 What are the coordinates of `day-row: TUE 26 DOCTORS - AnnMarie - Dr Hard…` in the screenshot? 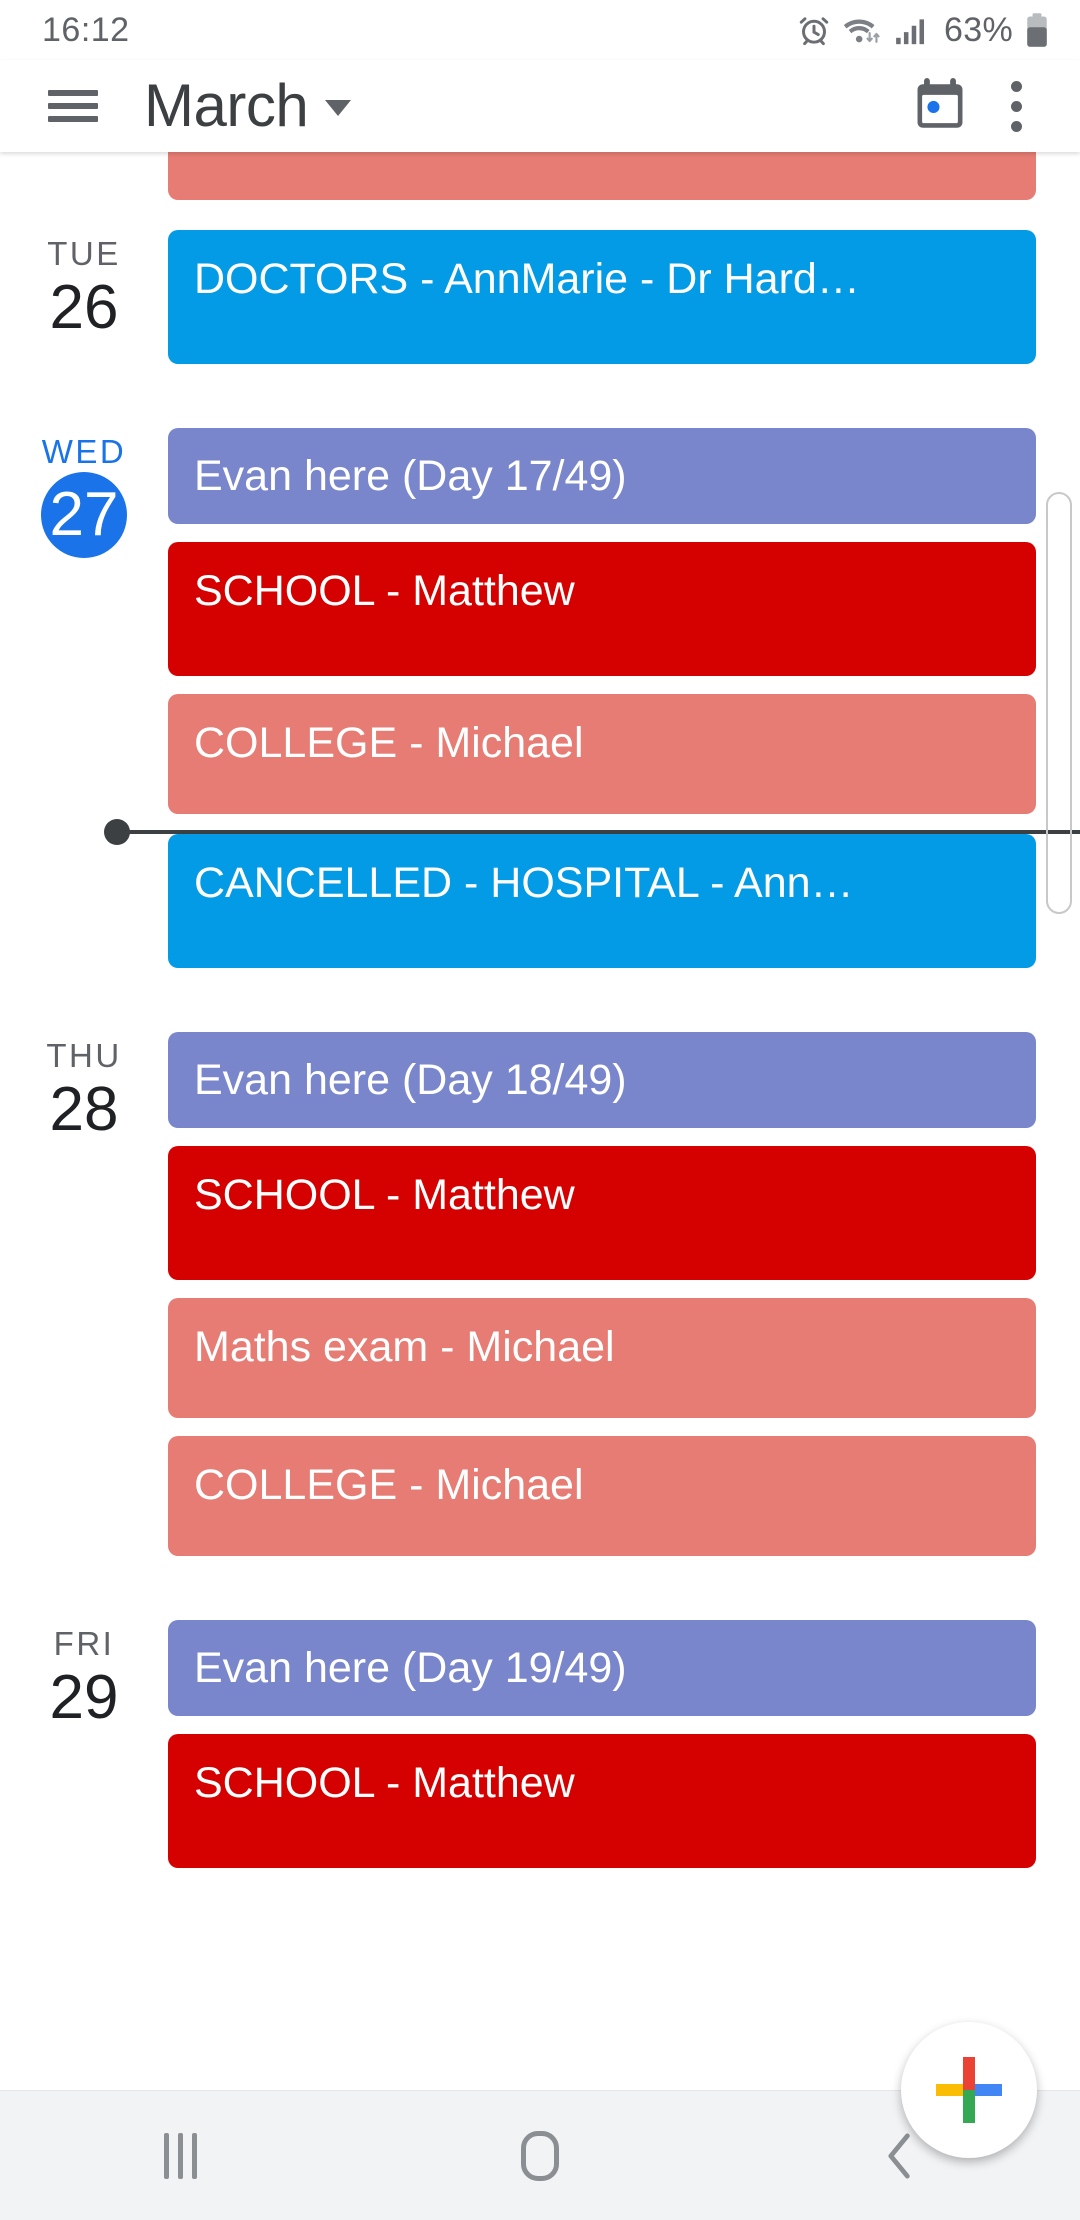 It's located at (540, 306).